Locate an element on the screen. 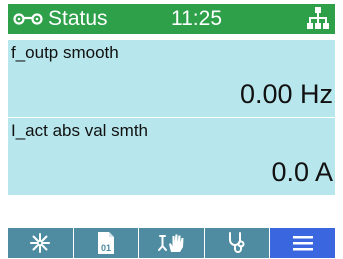 The width and height of the screenshot is (343, 259). softkey-manual-control is located at coordinates (171, 243).